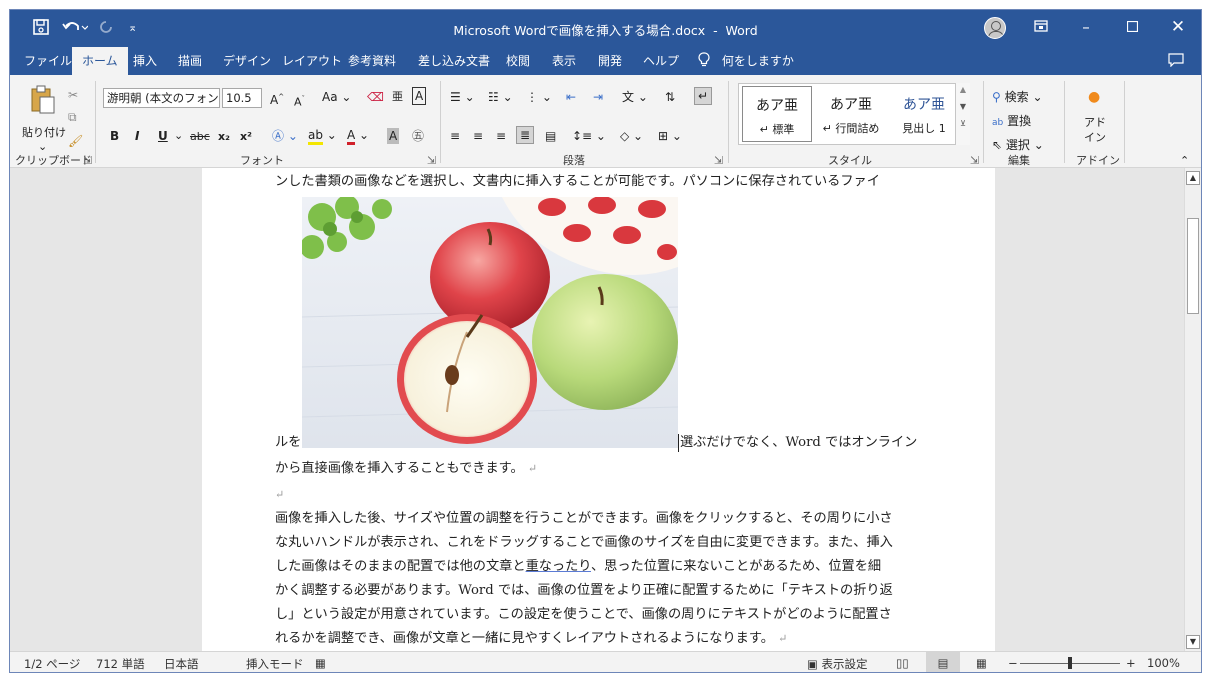 This screenshot has height=682, width=1211. I want to click on font-launcher-icon: ⇲, so click(431, 161).